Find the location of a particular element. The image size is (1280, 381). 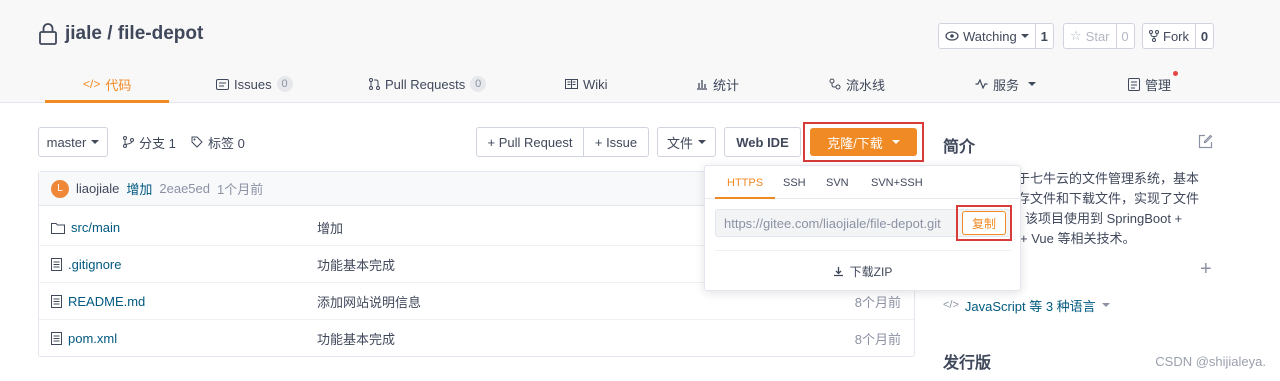

watch-button: Watching 1 is located at coordinates (996, 36).